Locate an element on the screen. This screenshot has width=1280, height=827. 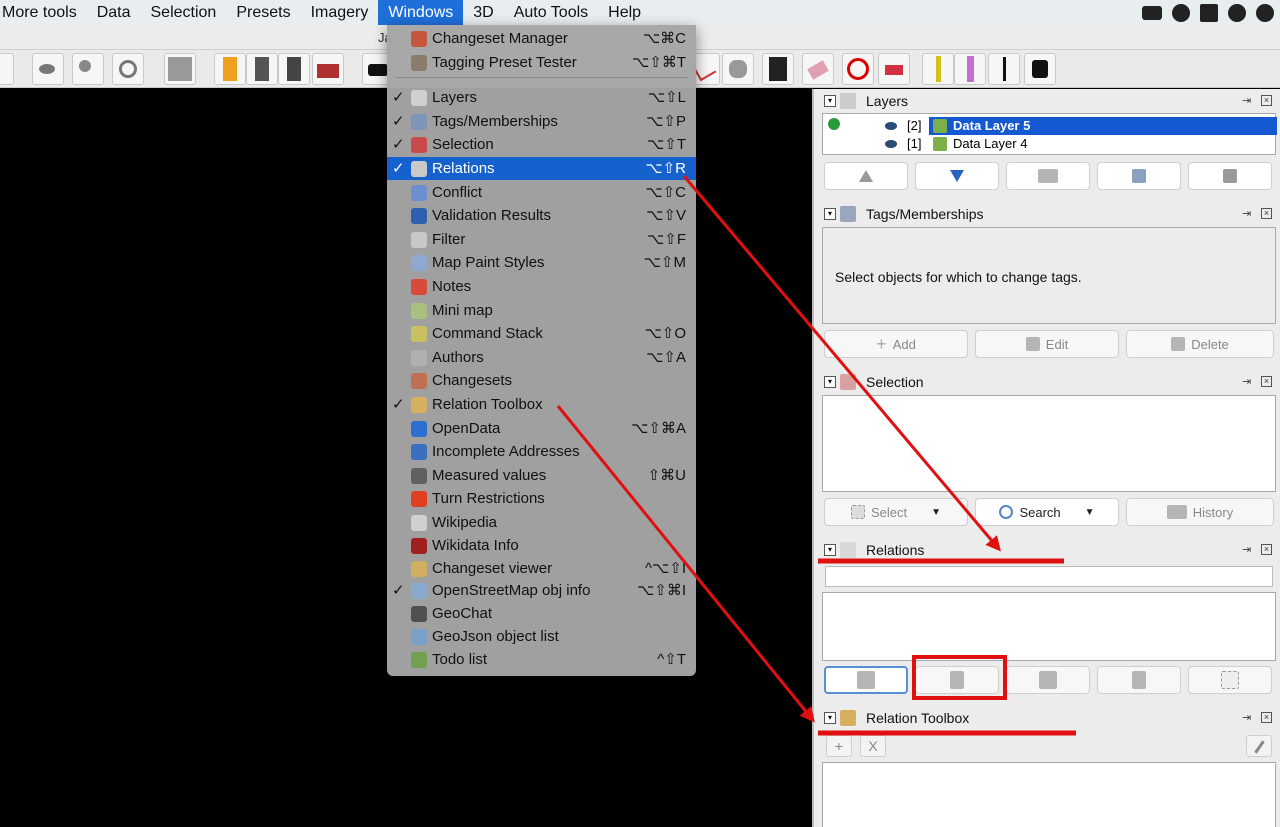
windows-menu-item-relations: ✓ Relations ⌥⇧R is located at coordinates (541, 168).